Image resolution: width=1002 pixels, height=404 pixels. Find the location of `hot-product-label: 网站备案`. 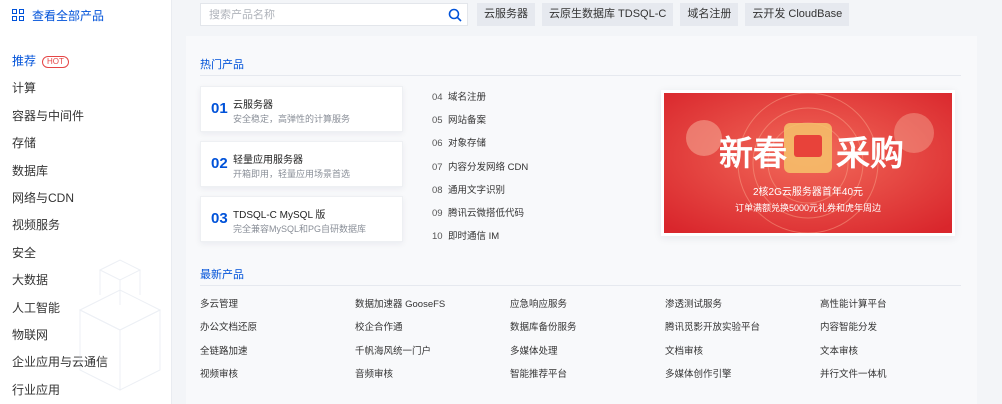

hot-product-label: 网站备案 is located at coordinates (467, 121).